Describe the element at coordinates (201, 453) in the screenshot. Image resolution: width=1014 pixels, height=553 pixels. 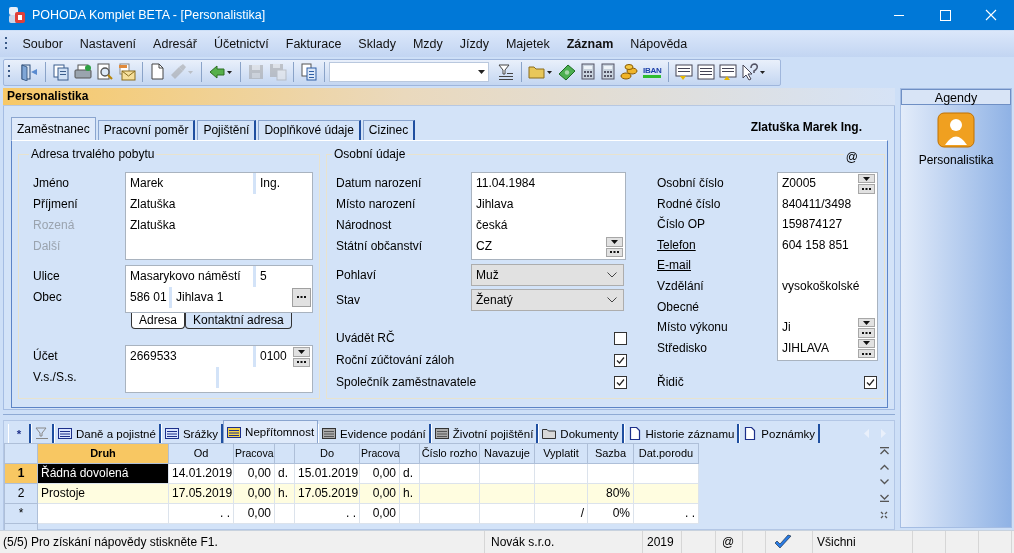
I see `column-header: Od` at that location.